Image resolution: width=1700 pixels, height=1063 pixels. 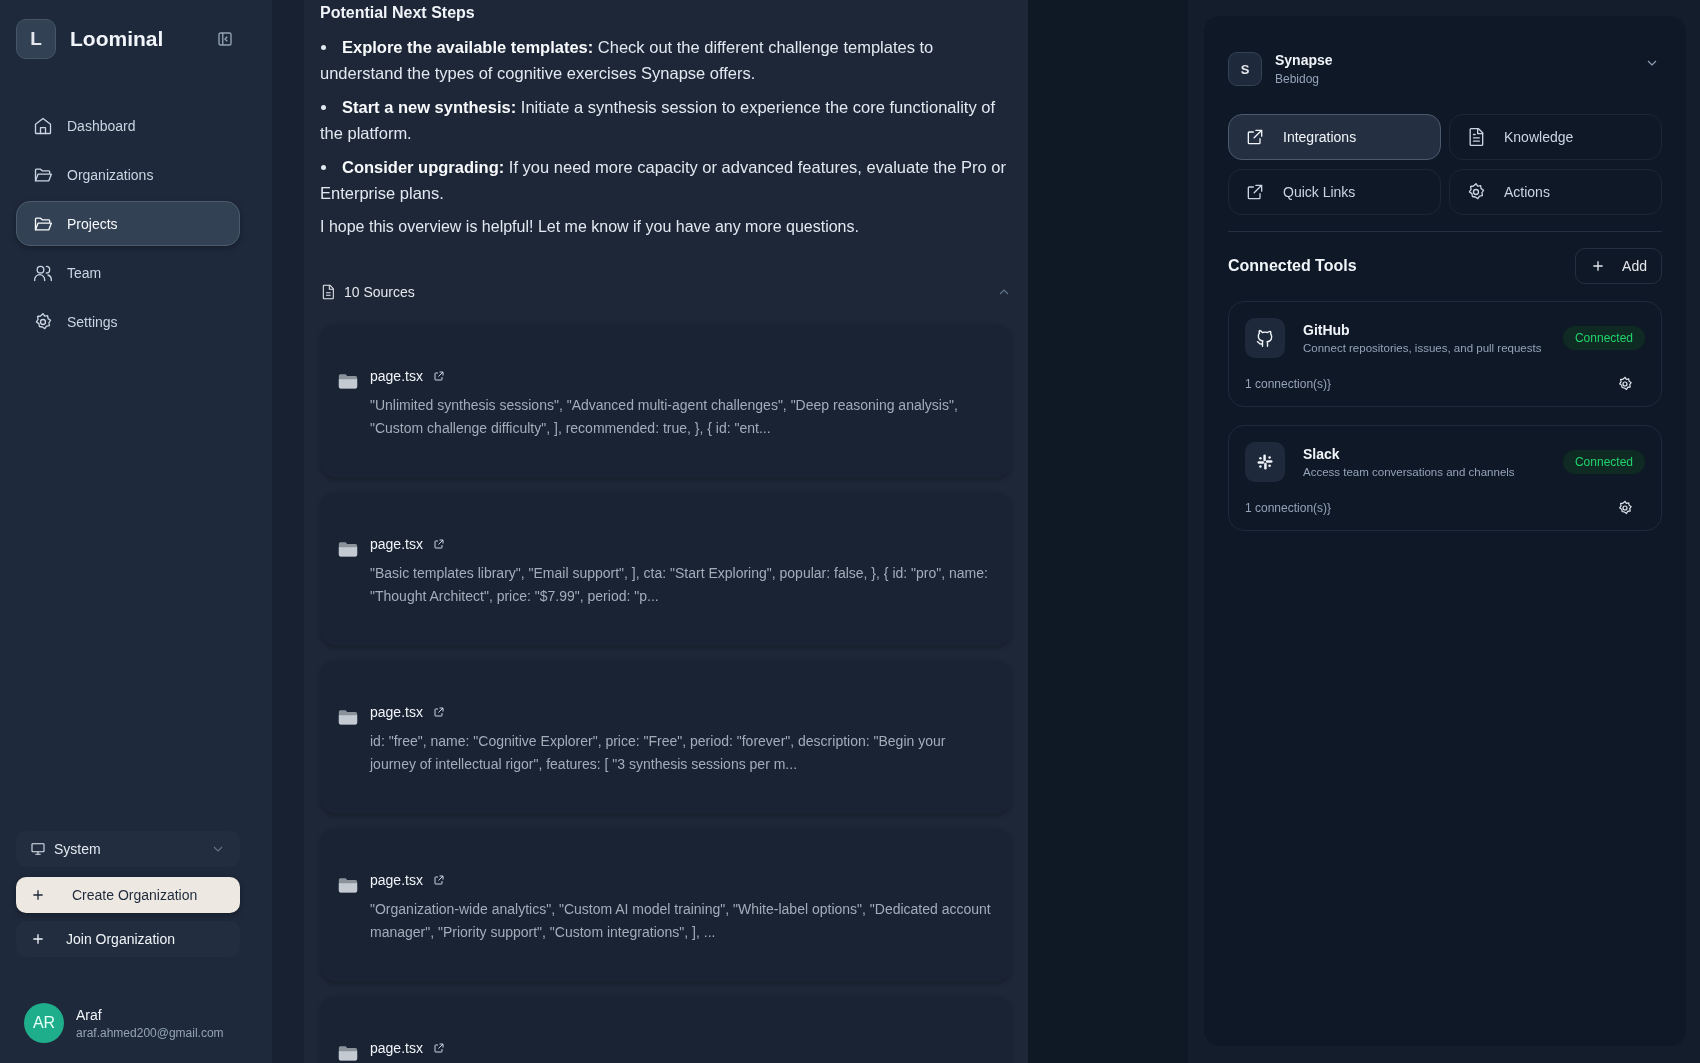 What do you see at coordinates (627, 60) in the screenshot?
I see `bullet-item: Explore the available templates: Check out the different challenge templates to understand the types of cognitive exercises Synapse offers.` at bounding box center [627, 60].